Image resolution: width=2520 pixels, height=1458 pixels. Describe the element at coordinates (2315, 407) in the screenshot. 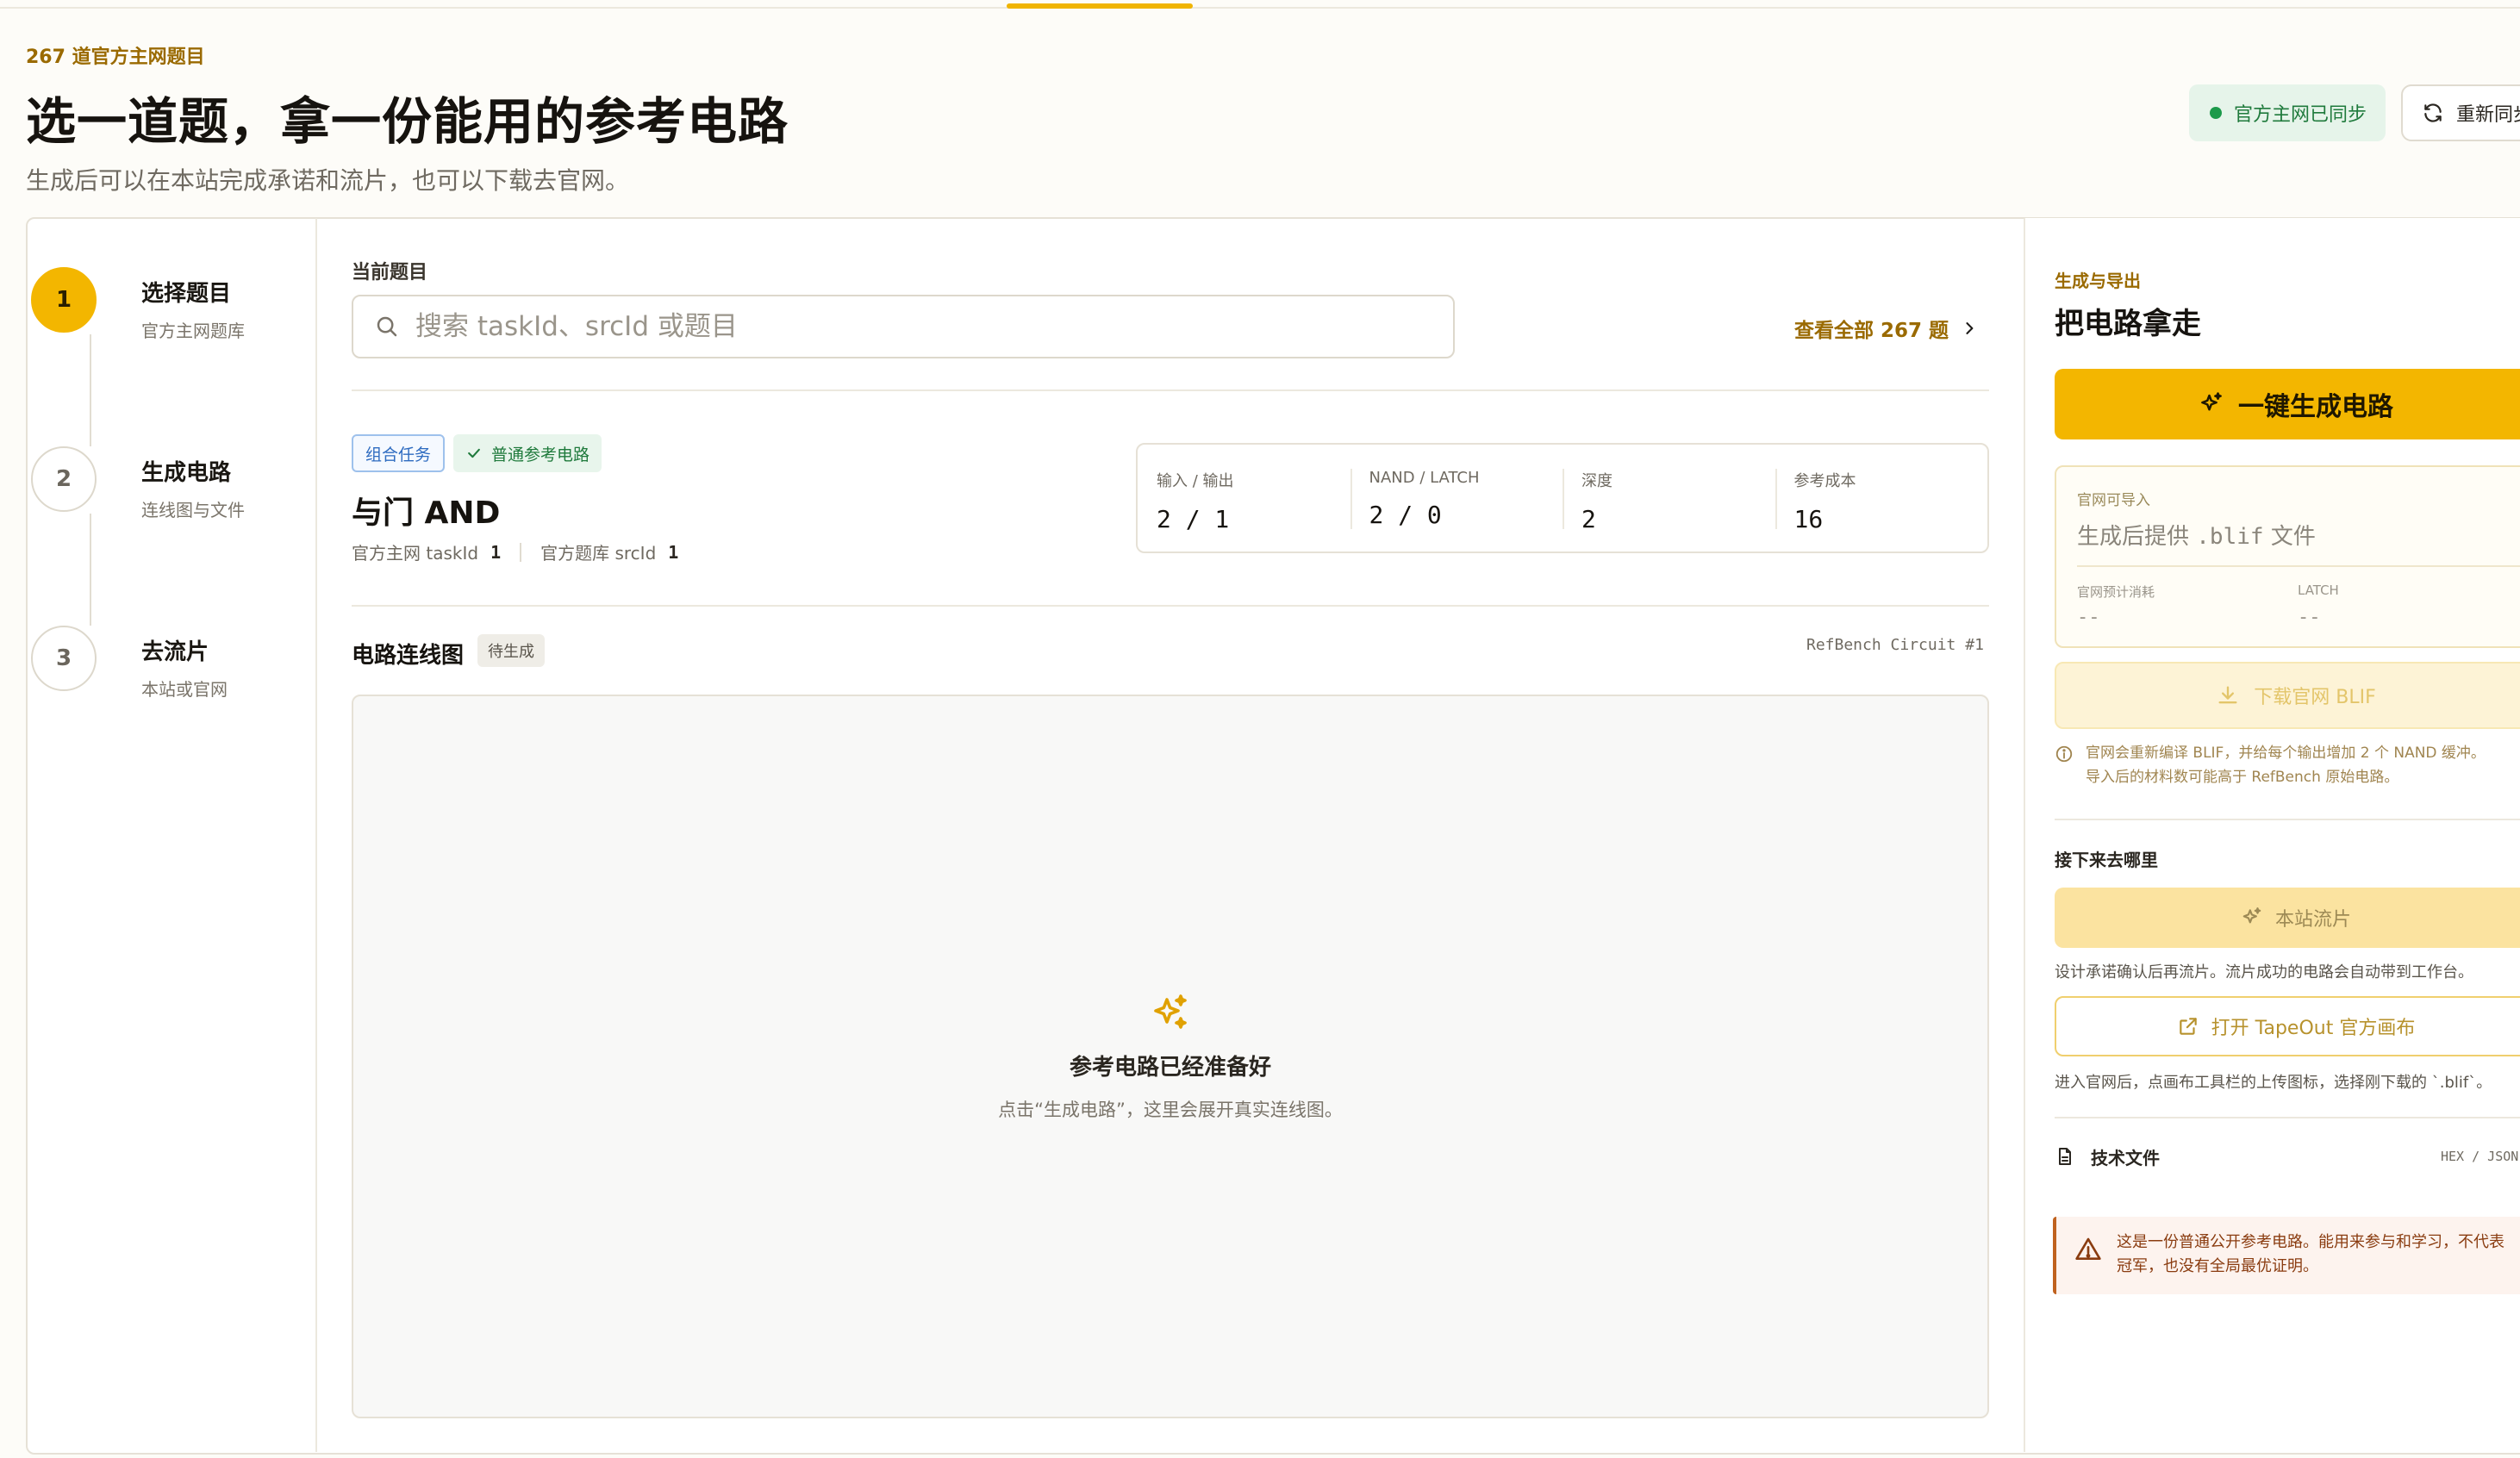

I see `generate-label: 一键生成电路` at that location.